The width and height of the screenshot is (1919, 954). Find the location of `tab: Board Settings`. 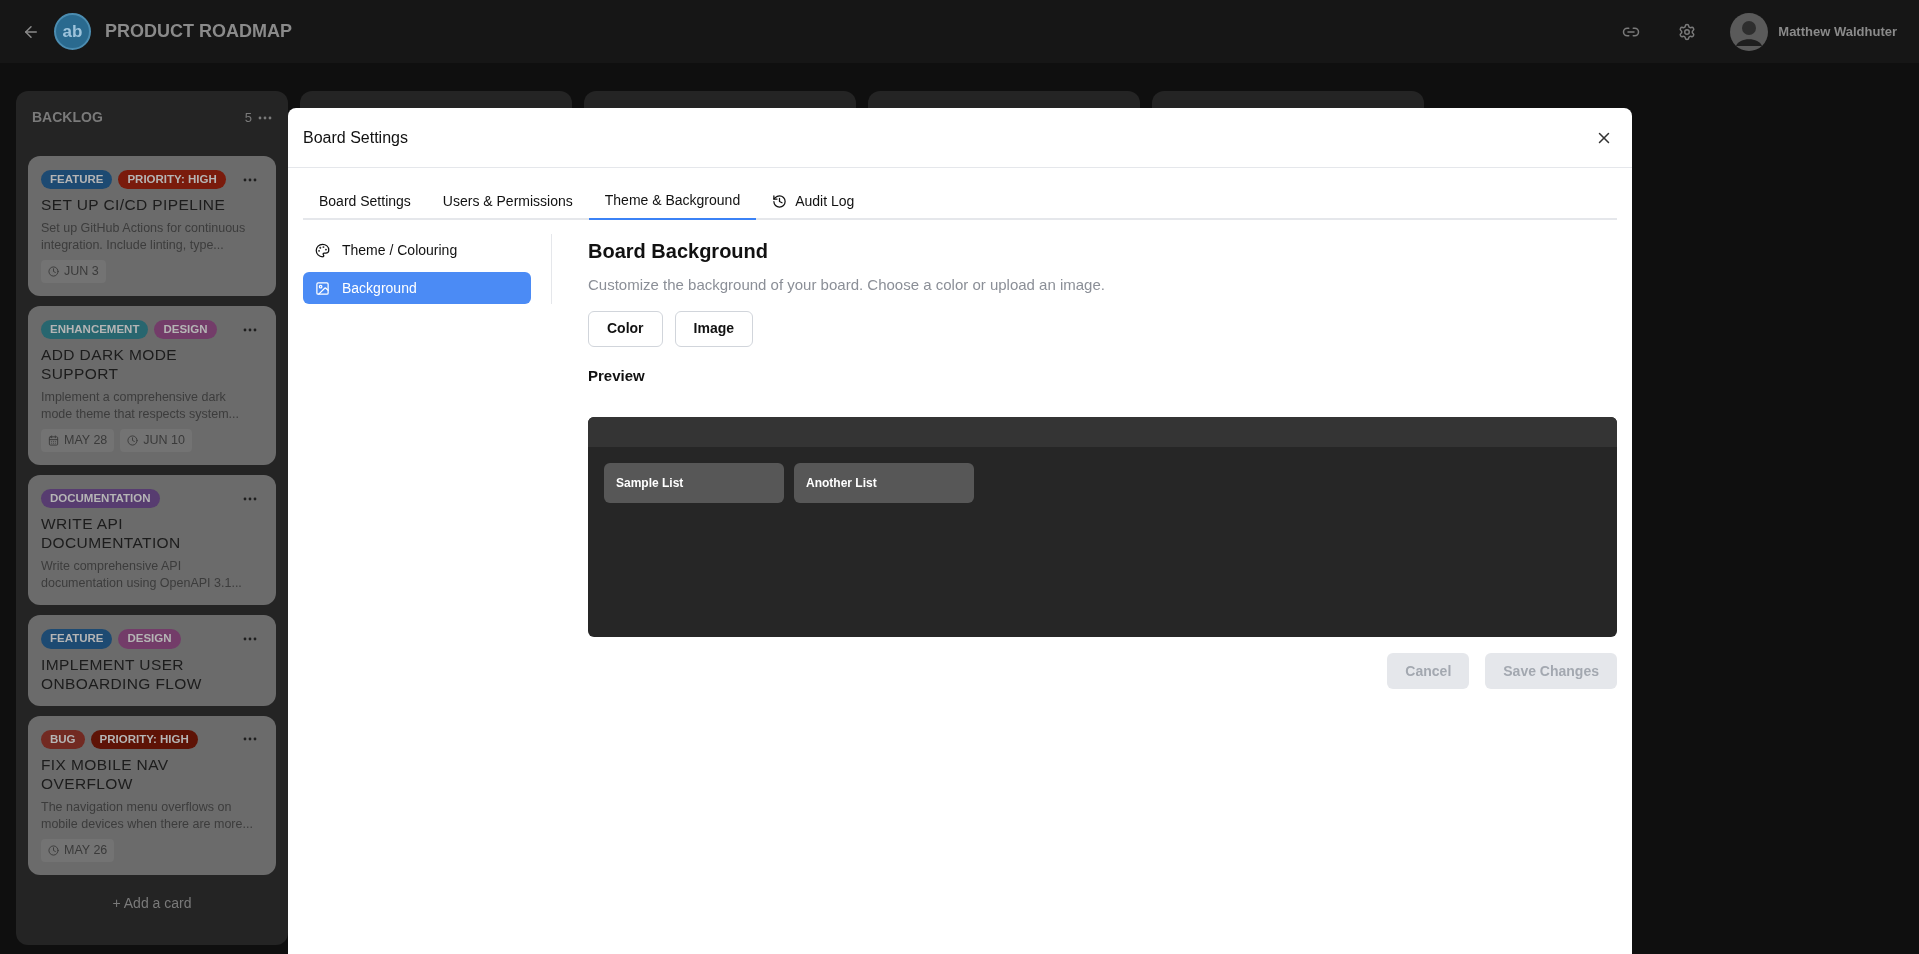

tab: Board Settings is located at coordinates (365, 201).